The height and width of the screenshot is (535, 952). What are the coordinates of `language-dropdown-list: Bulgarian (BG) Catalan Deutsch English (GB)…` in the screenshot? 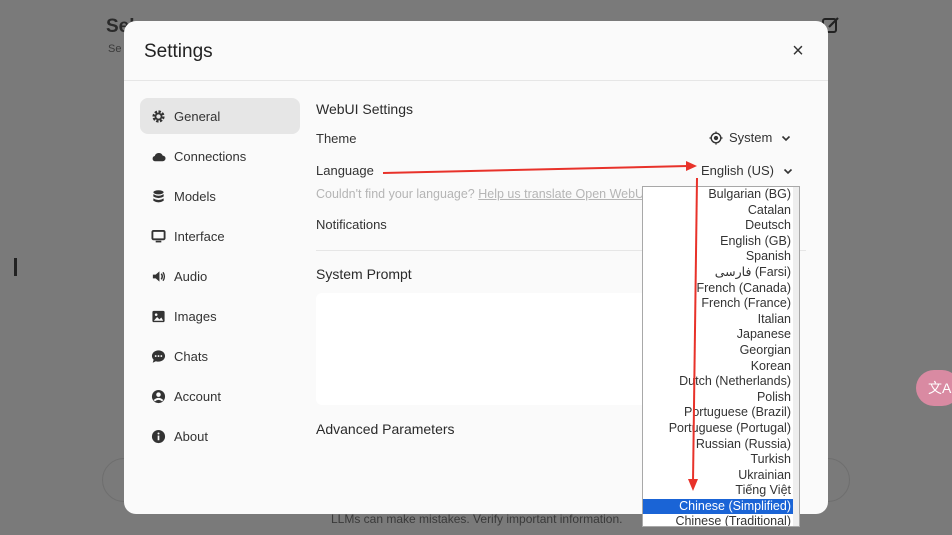 It's located at (721, 356).